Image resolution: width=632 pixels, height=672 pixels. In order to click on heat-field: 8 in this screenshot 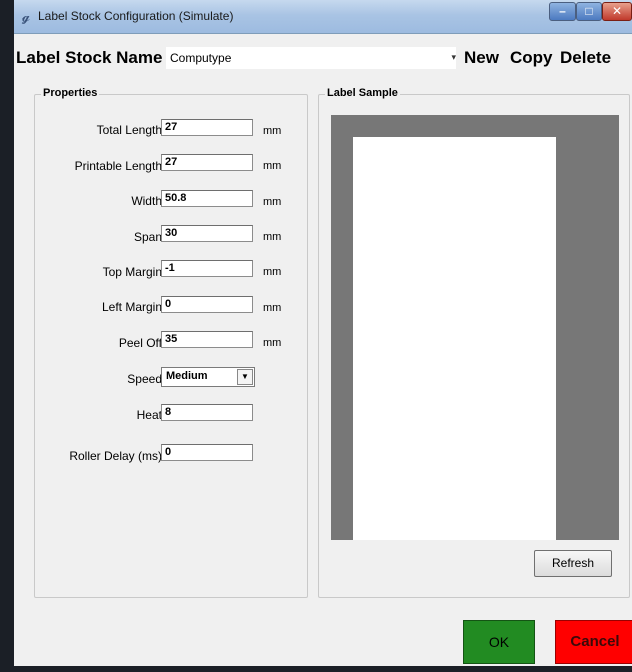, I will do `click(207, 412)`.